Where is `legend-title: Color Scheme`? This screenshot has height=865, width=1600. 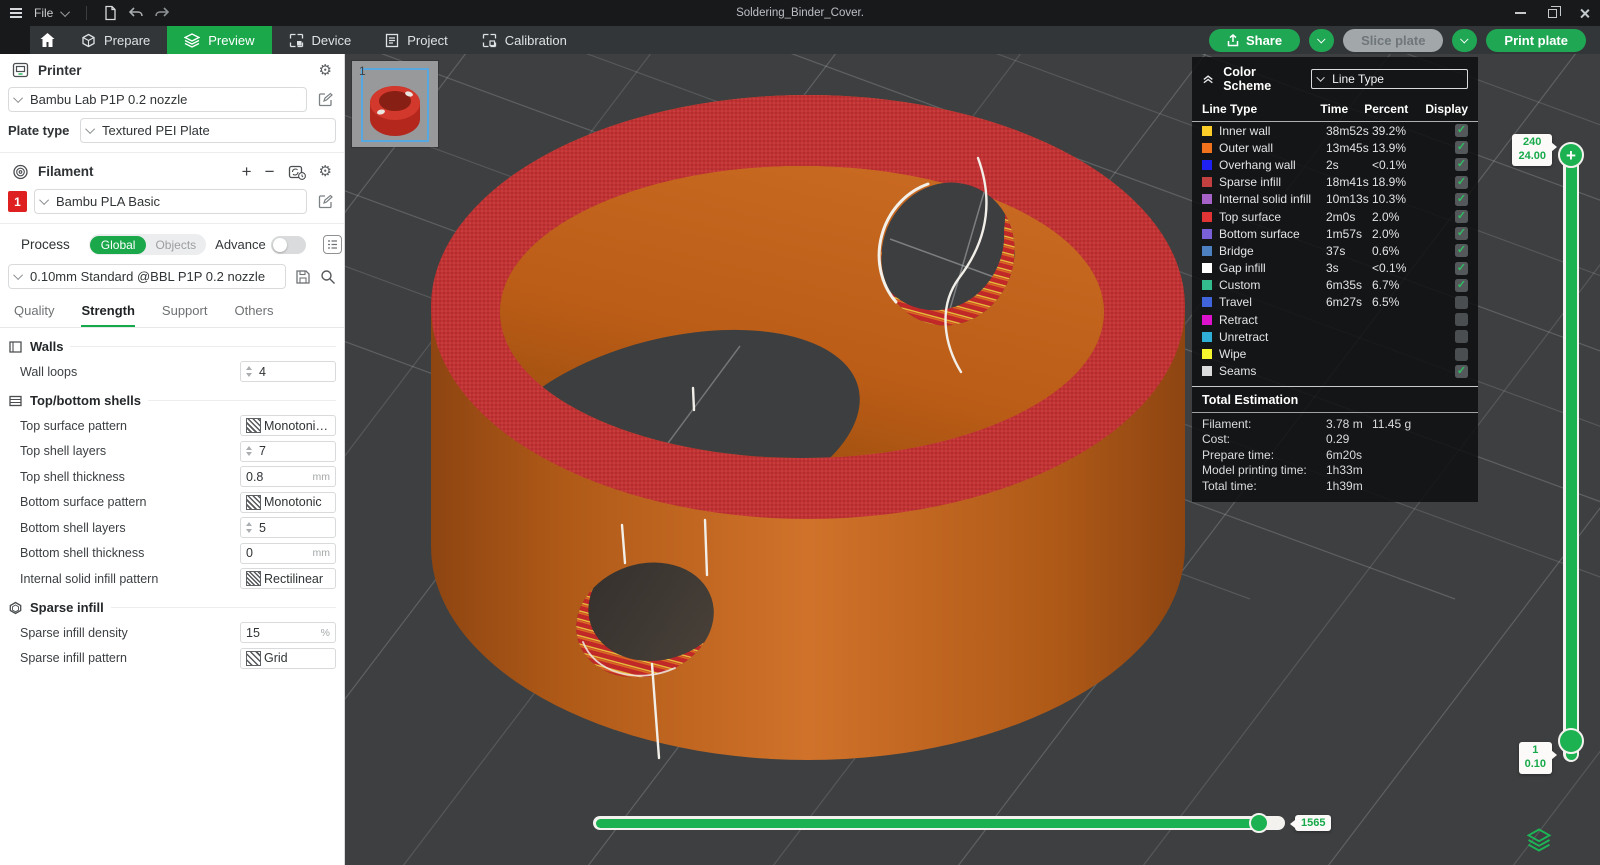 legend-title: Color Scheme is located at coordinates (1247, 79).